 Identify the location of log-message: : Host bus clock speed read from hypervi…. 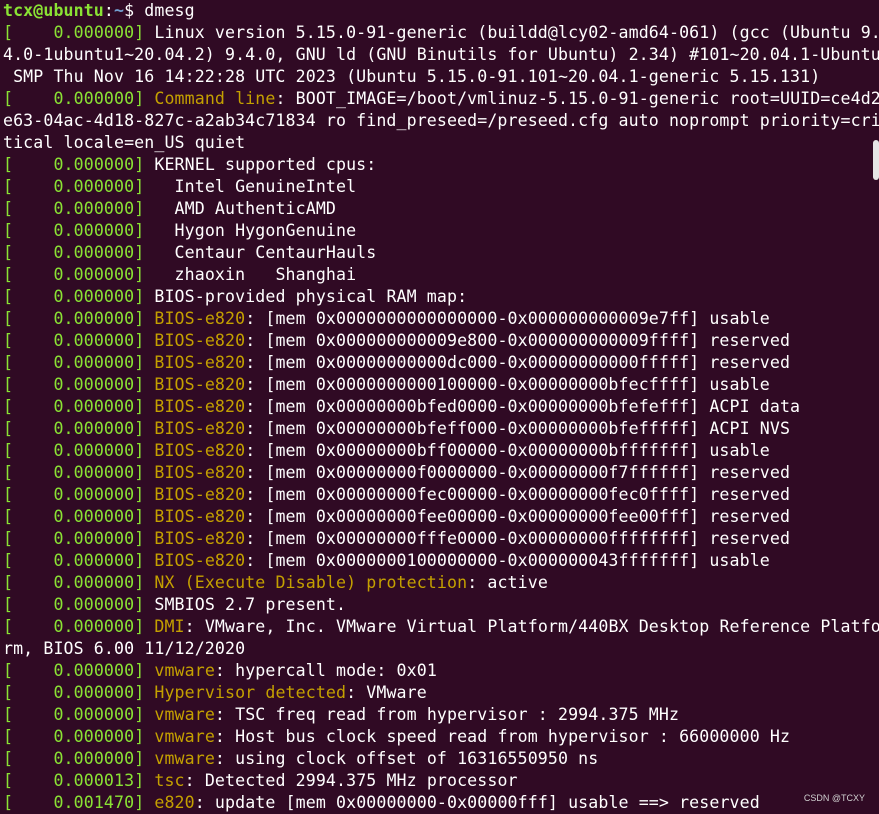
(502, 736).